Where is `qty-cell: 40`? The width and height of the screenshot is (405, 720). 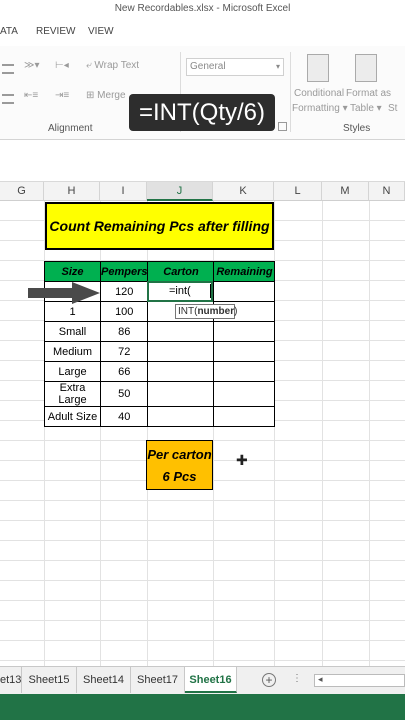 qty-cell: 40 is located at coordinates (124, 416).